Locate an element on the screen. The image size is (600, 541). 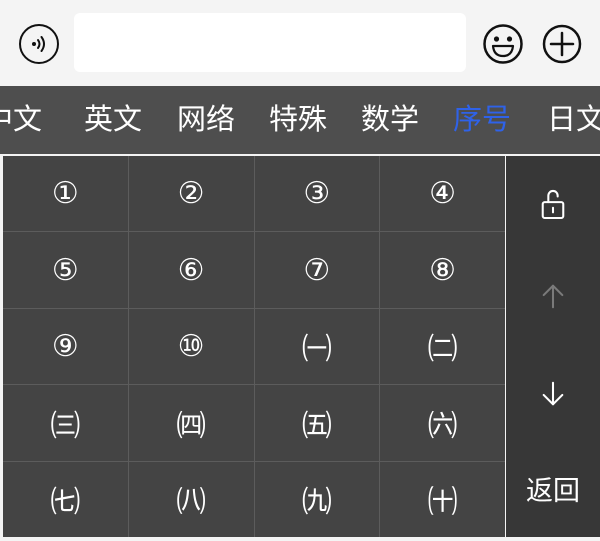
symbol-key: ⑧ is located at coordinates (442, 270).